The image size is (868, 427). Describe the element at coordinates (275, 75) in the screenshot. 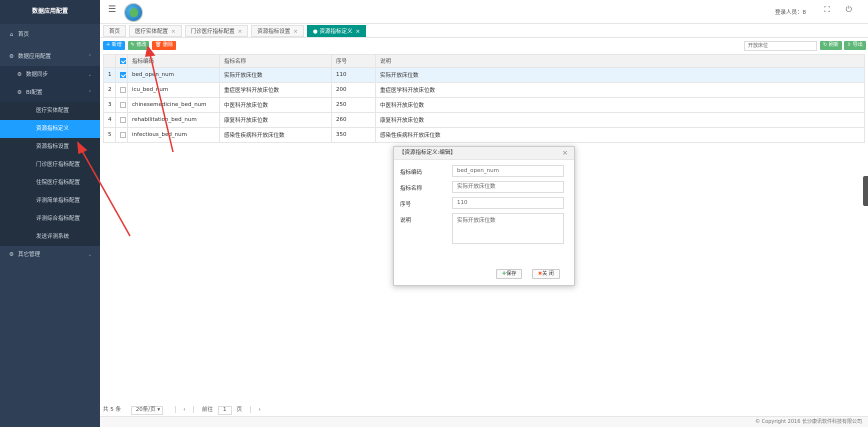

I see `cell-name: 实际开放床位数` at that location.